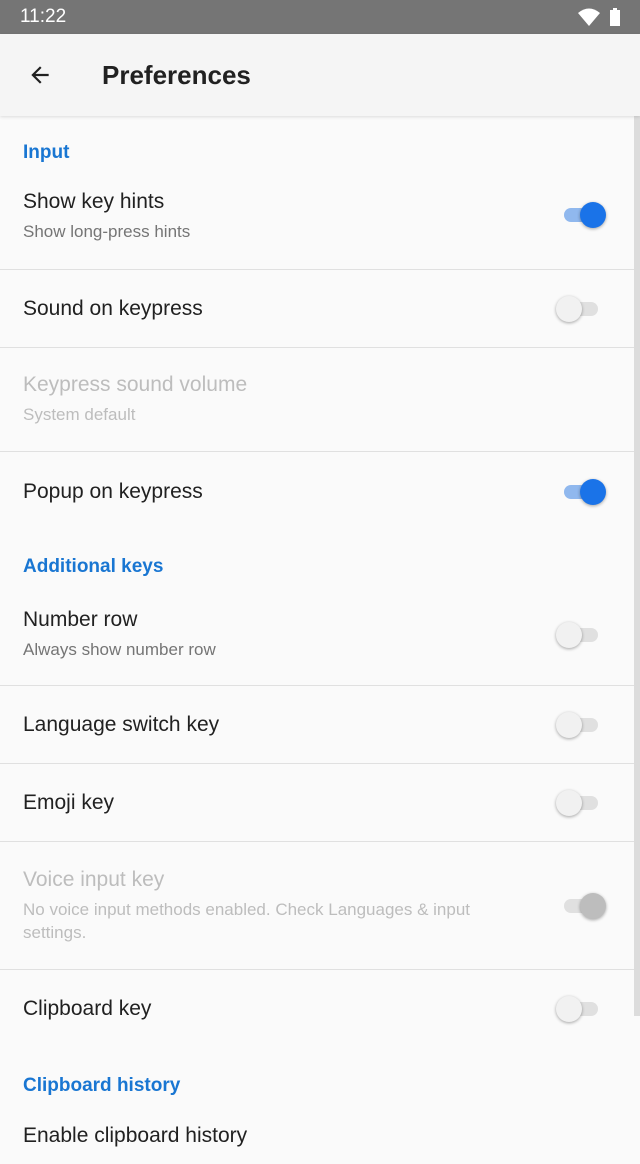 The height and width of the screenshot is (1164, 640). Describe the element at coordinates (615, 17) in the screenshot. I see `battery-icon` at that location.